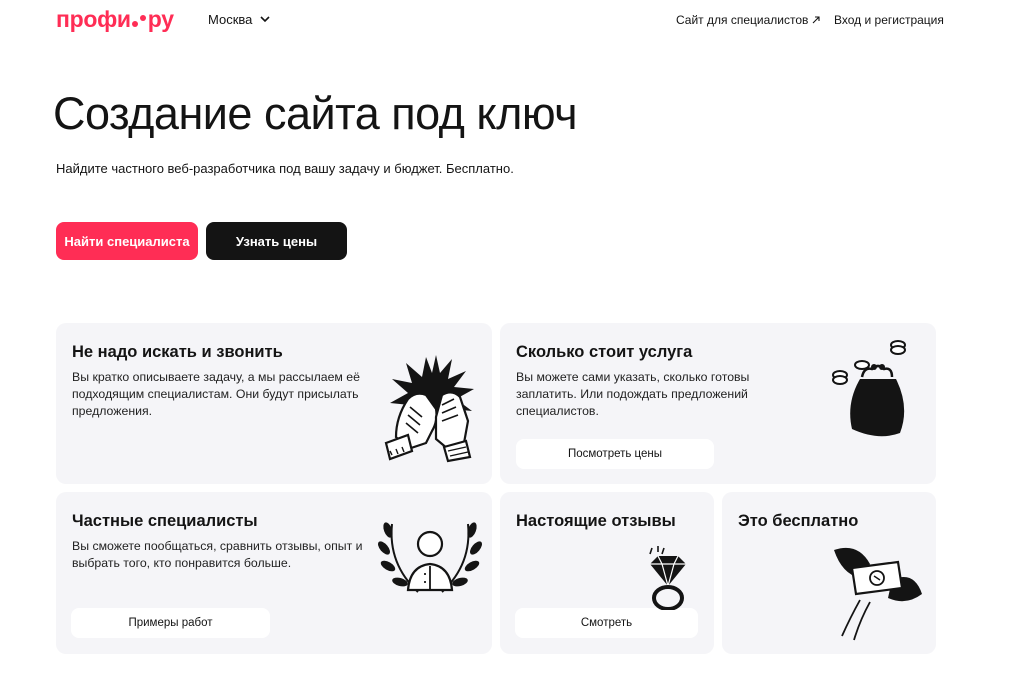 This screenshot has width=1024, height=673. I want to click on specialists-site-label: Сайт для специалистов, so click(742, 20).